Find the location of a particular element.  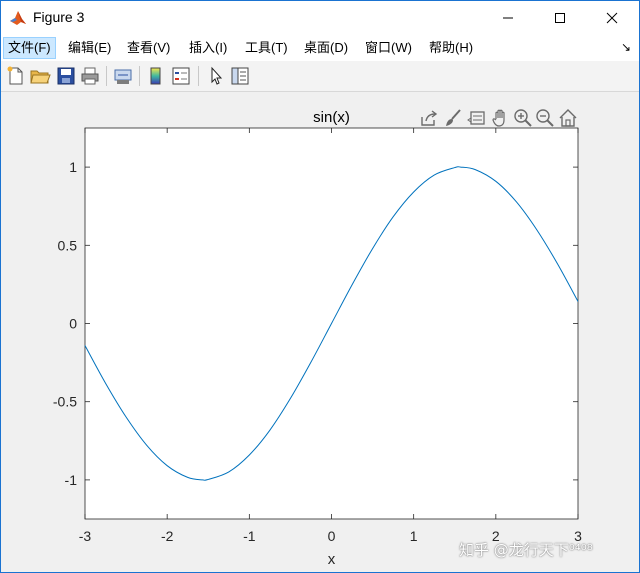

y-tick-label: 0 is located at coordinates (73, 324).